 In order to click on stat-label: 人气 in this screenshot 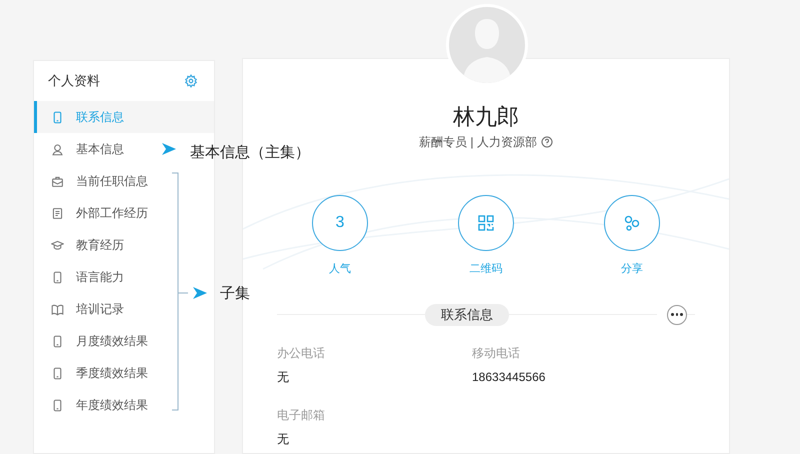, I will do `click(340, 269)`.